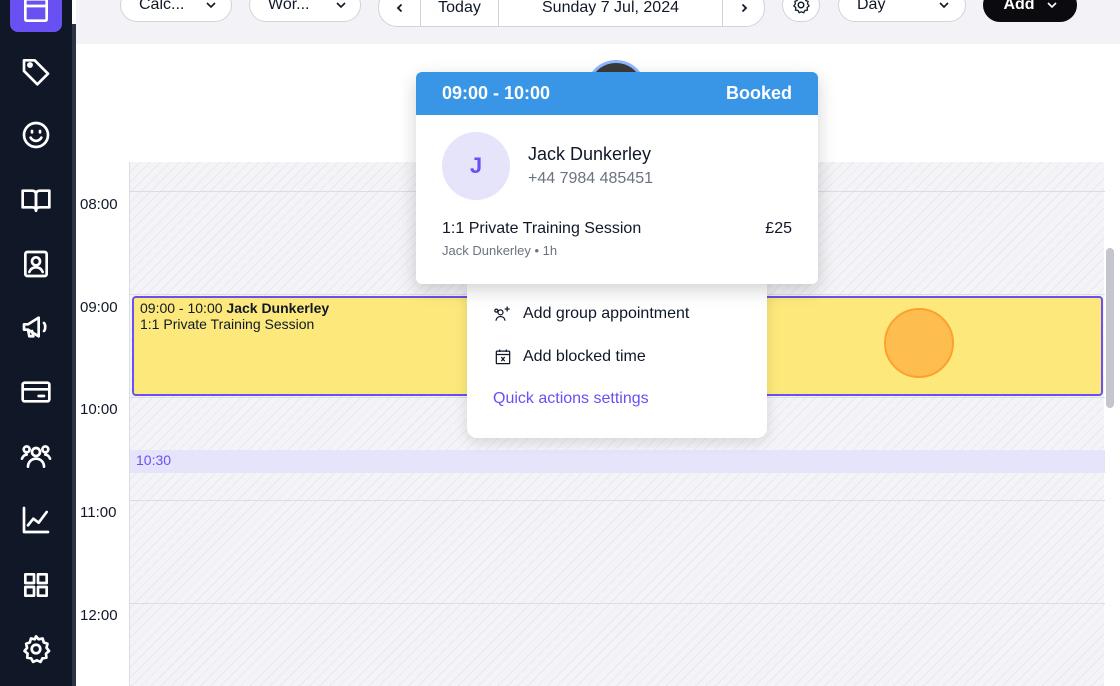  I want to click on apps-grid-icon, so click(36, 585).